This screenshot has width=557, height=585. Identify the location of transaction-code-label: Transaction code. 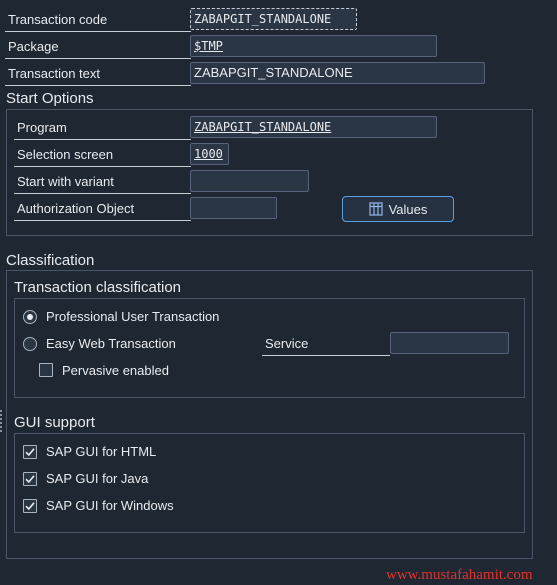
(98, 20).